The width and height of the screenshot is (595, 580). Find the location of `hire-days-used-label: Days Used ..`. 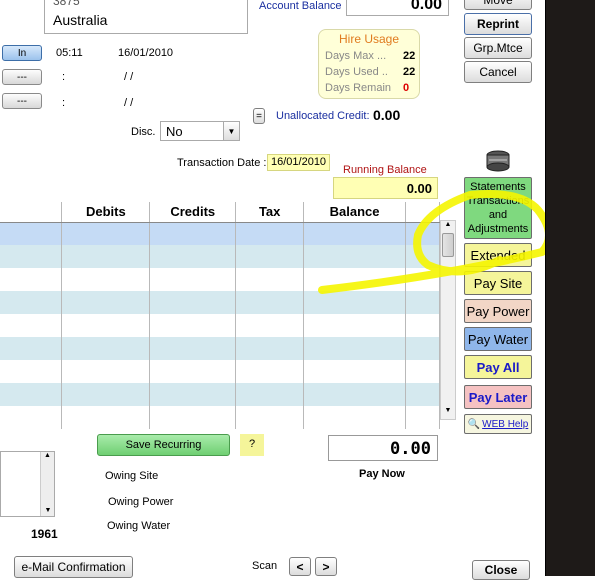

hire-days-used-label: Days Used .. is located at coordinates (356, 72).